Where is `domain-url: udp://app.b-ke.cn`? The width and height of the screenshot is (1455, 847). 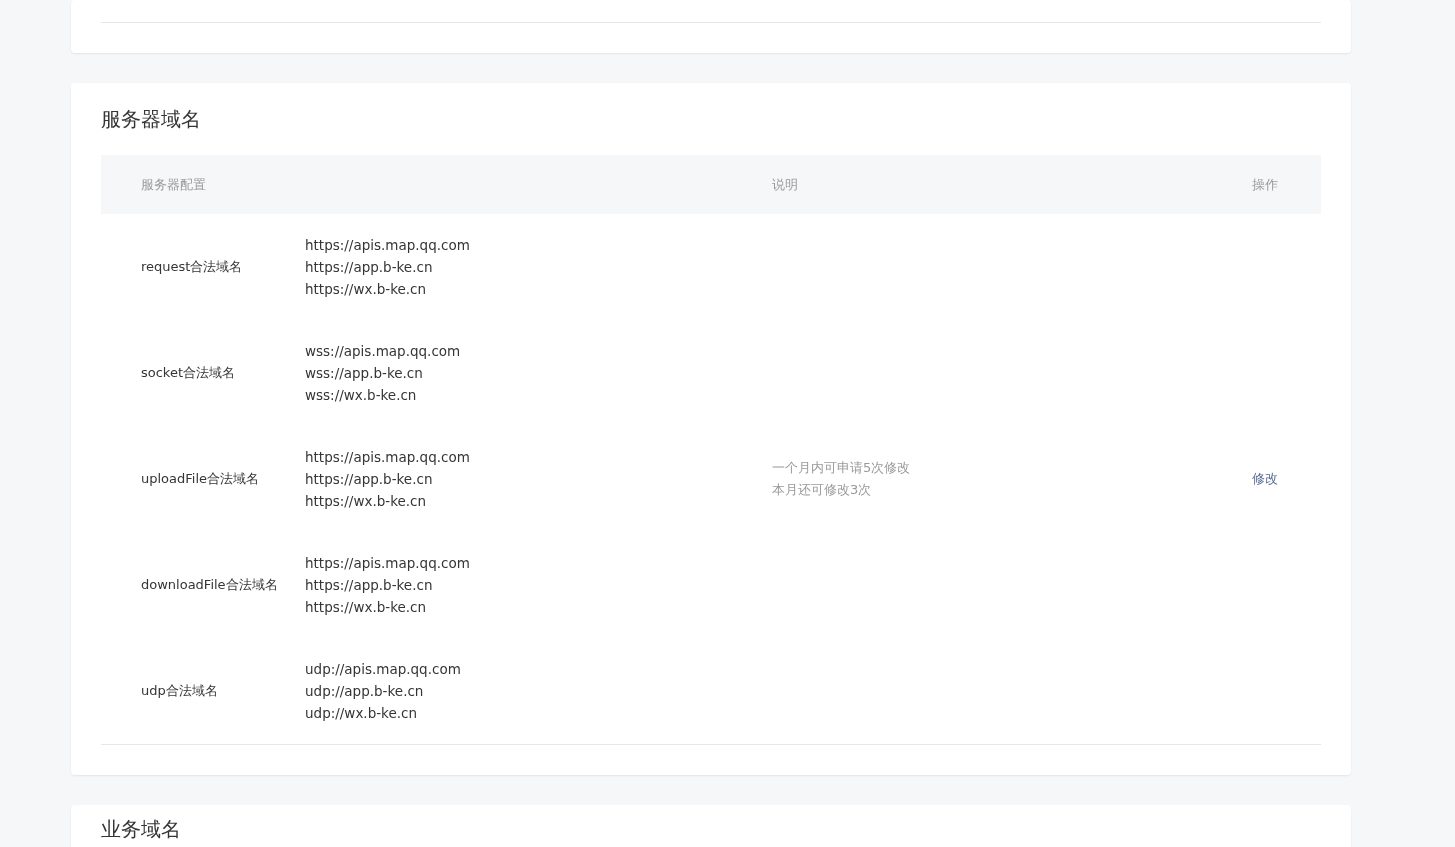 domain-url: udp://app.b-ke.cn is located at coordinates (365, 691).